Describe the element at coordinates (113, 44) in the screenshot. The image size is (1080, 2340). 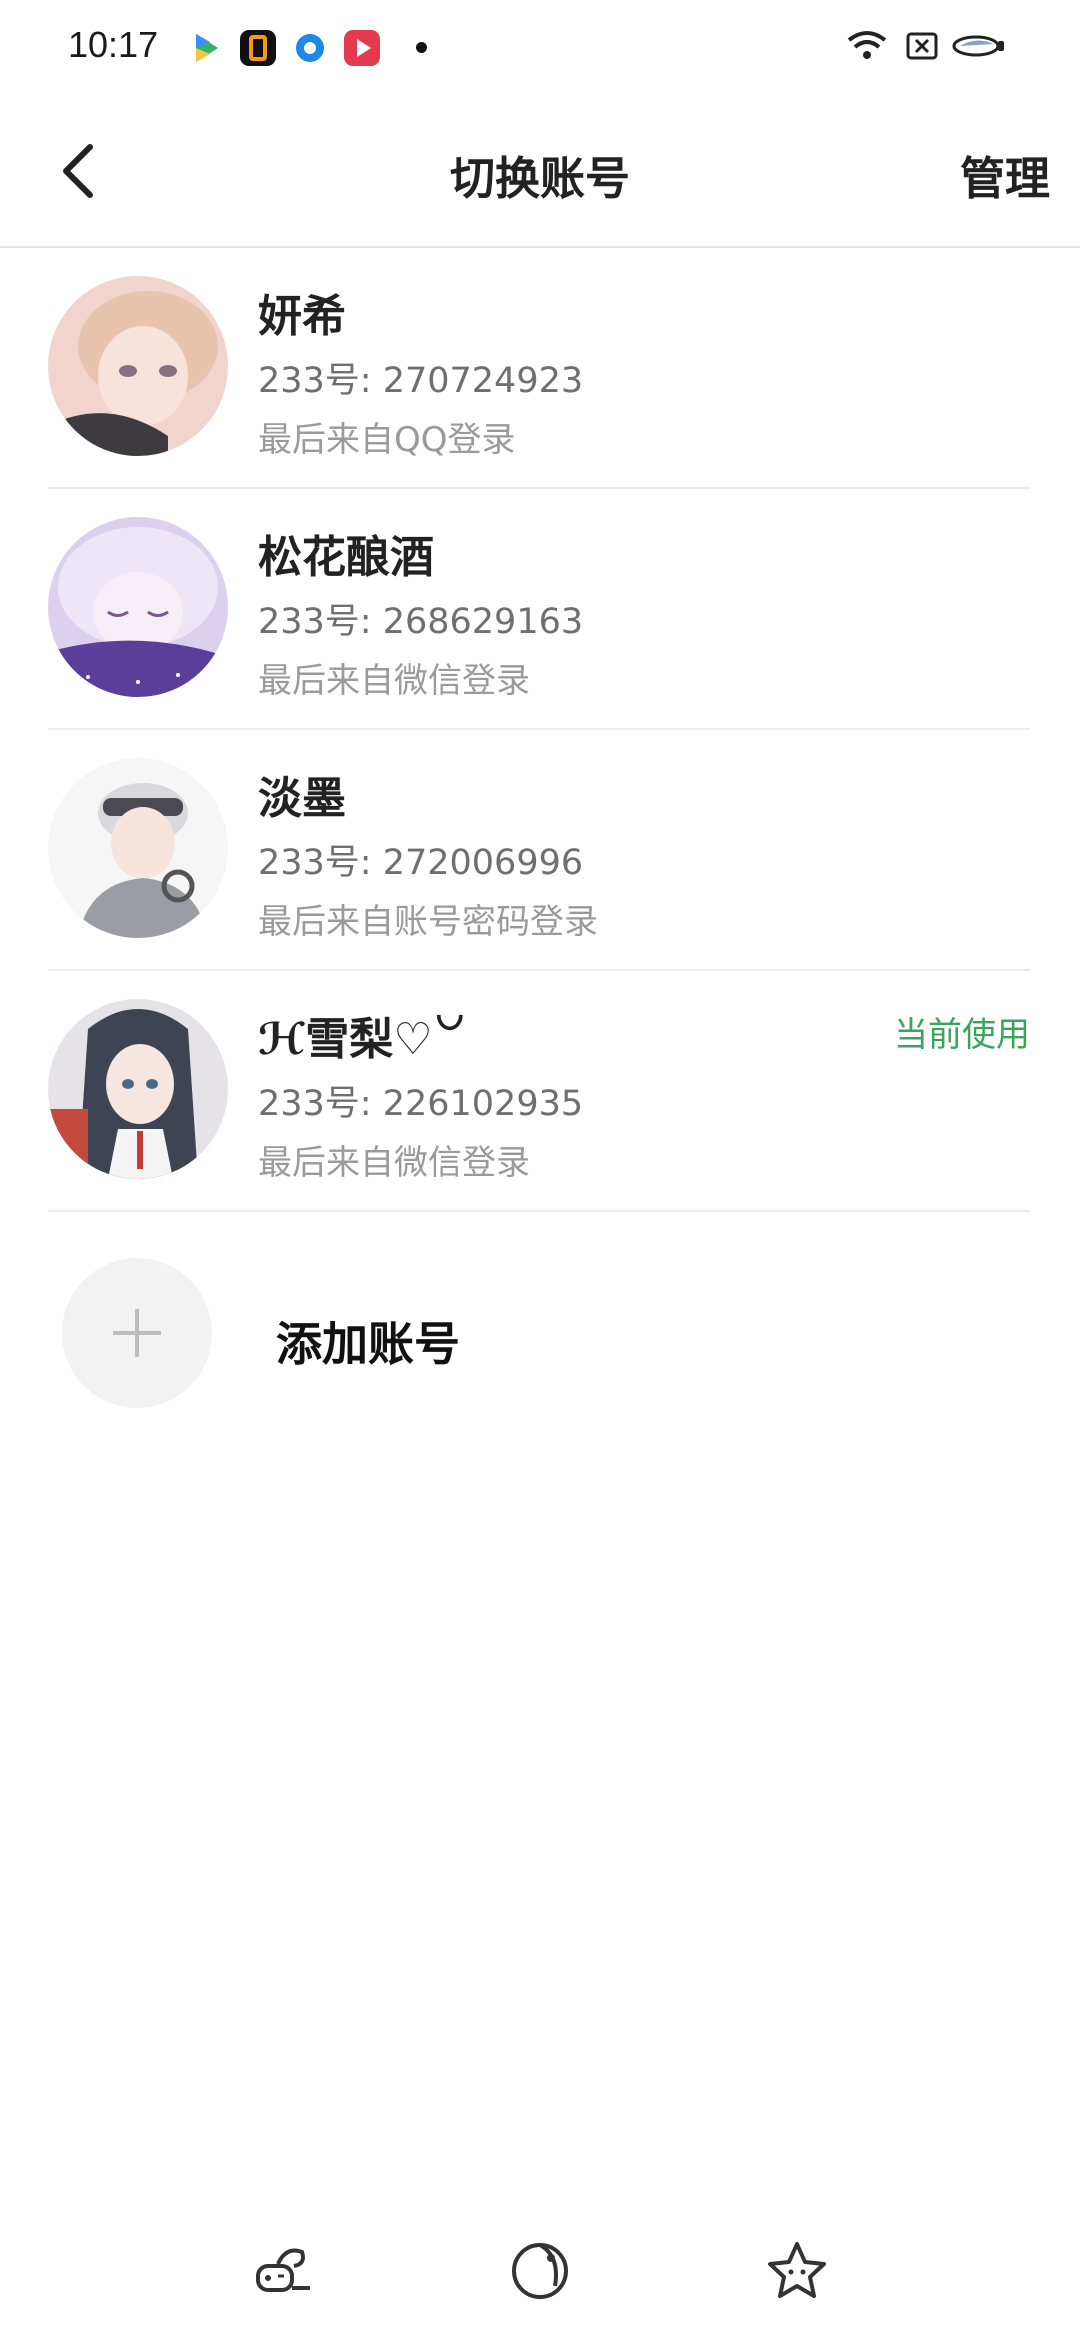
I see `status-time: 10:17` at that location.